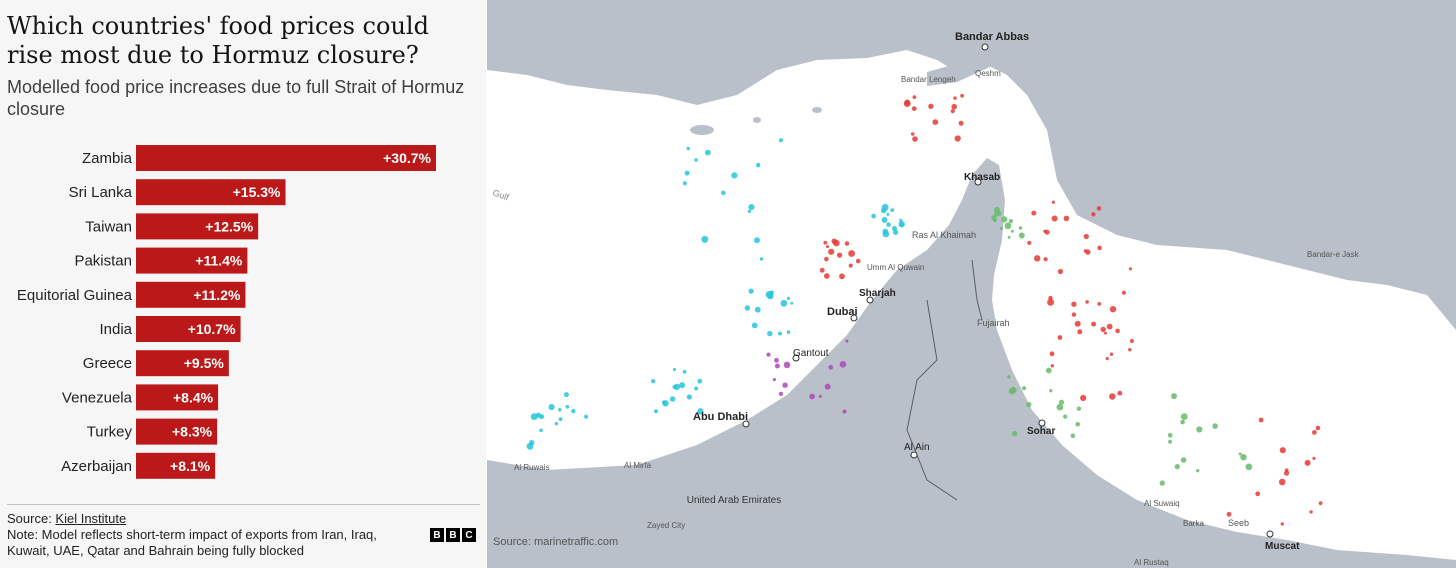 The width and height of the screenshot is (1456, 568). What do you see at coordinates (437, 535) in the screenshot?
I see `logo-letter: B` at bounding box center [437, 535].